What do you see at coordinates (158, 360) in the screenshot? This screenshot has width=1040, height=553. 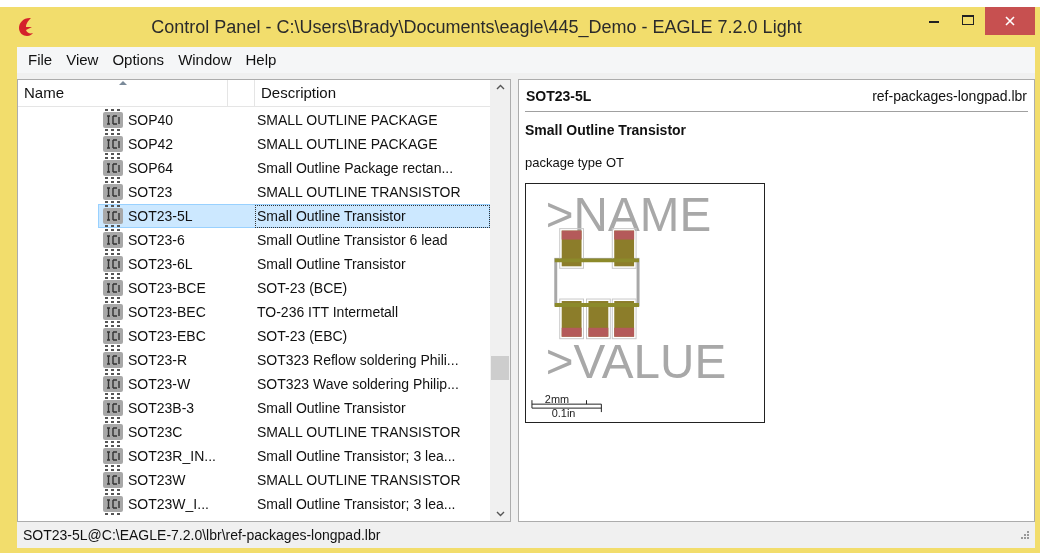 I see `table-cell-text: SOT23-R` at bounding box center [158, 360].